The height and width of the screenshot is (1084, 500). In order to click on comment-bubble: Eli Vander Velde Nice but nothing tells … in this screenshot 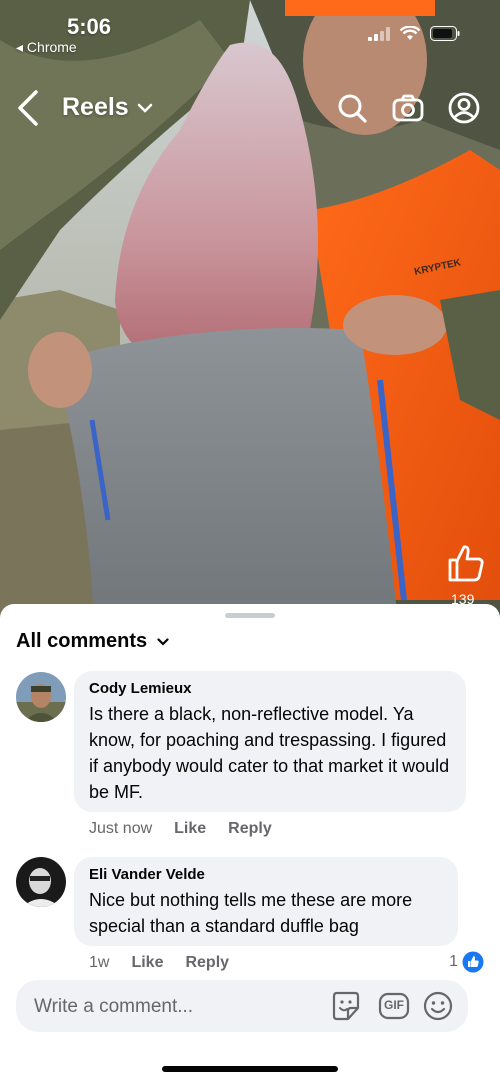, I will do `click(266, 901)`.